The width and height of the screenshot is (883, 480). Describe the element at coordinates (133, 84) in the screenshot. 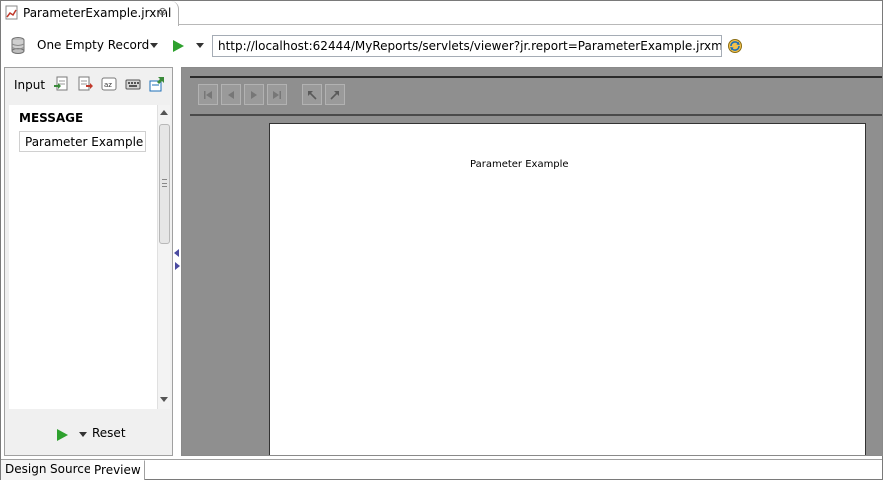

I see `keyboard-icon` at that location.